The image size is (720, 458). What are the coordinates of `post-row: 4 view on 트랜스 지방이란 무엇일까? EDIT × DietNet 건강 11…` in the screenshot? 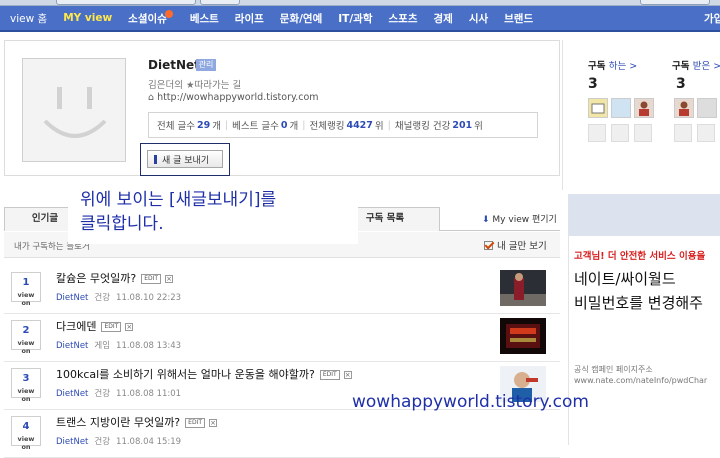 It's located at (282, 434).